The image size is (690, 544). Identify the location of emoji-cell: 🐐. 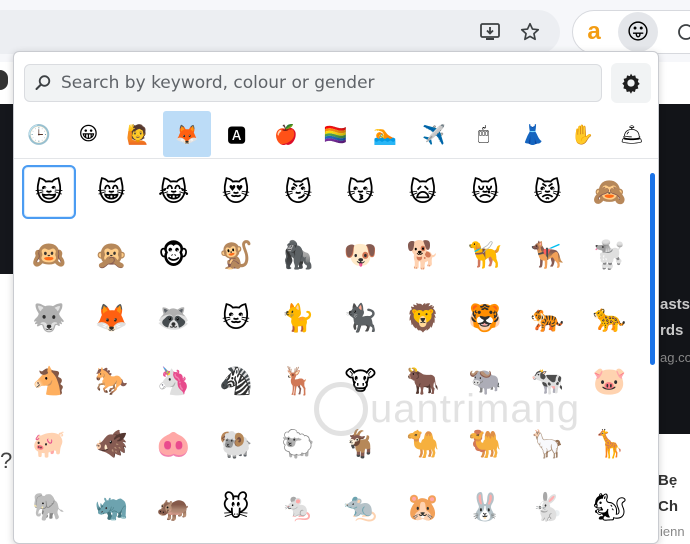
(361, 444).